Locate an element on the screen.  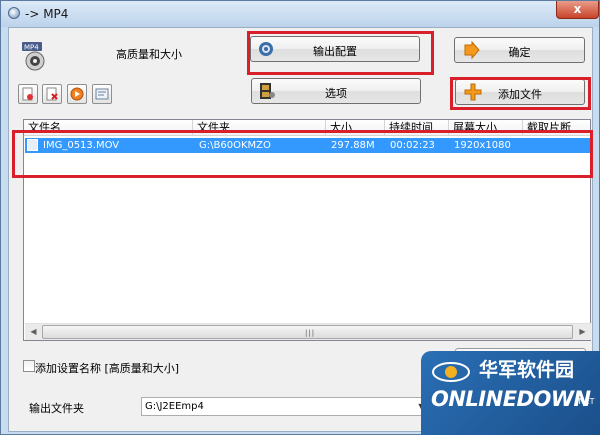
output-config-button: 输出配置 is located at coordinates (335, 49).